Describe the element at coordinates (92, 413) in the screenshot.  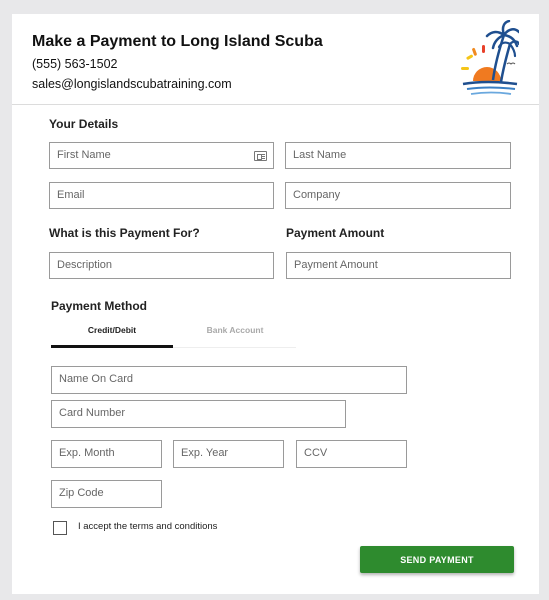
I see `card-number-placeholder: Card Number` at that location.